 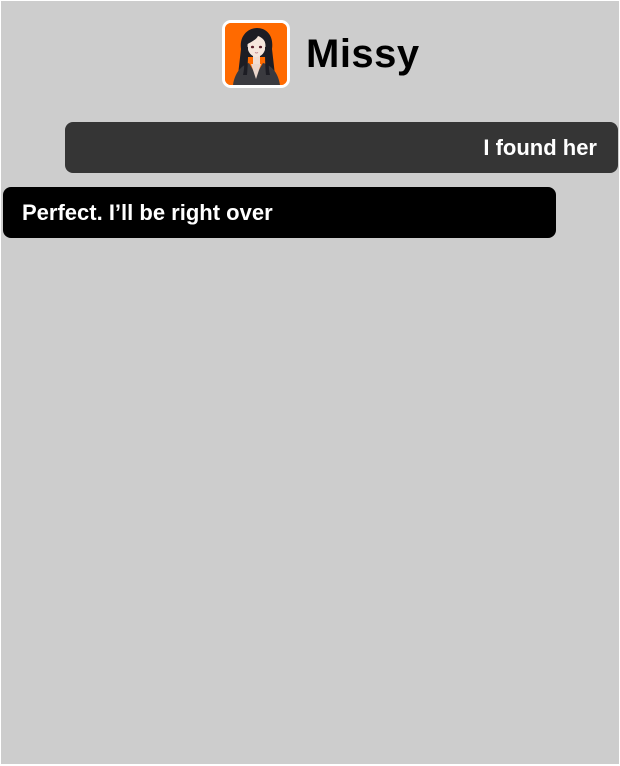 I want to click on message-bubble-received: Perfect. I’ll be right over, so click(x=279, y=212).